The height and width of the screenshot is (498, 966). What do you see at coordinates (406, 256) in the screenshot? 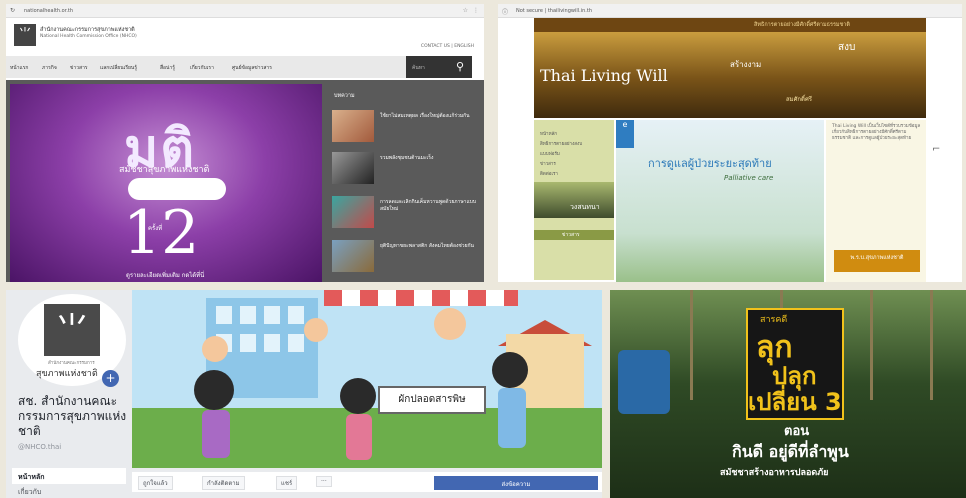
I see `news-item: ยุติปัญหาขยะพลาสติก สังคมไทยต้องช่วยกัน` at bounding box center [406, 256].